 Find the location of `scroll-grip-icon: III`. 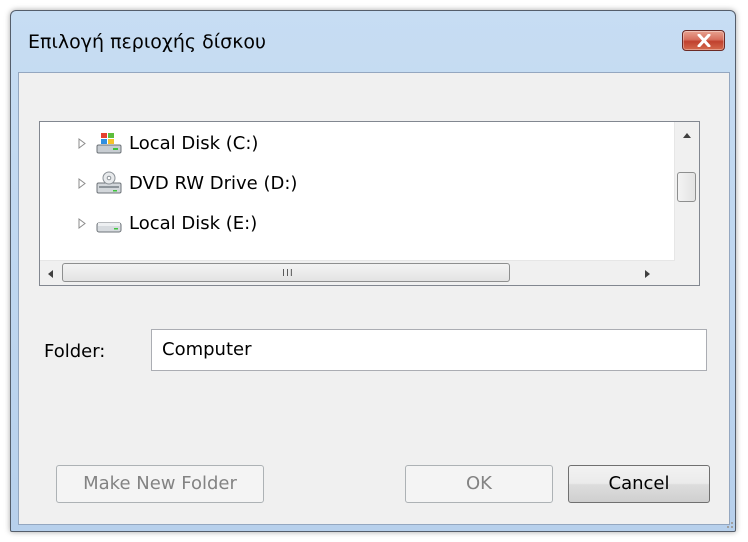

scroll-grip-icon: III is located at coordinates (288, 273).